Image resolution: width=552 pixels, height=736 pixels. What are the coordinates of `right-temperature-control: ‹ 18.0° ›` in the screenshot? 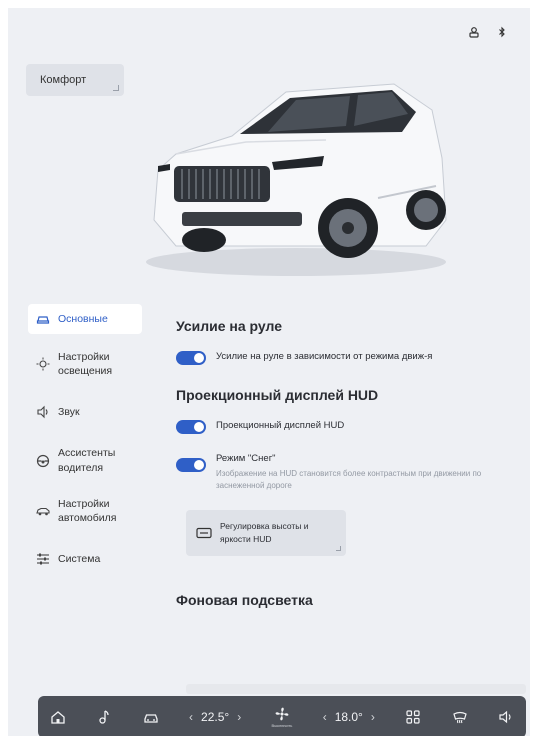 It's located at (349, 717).